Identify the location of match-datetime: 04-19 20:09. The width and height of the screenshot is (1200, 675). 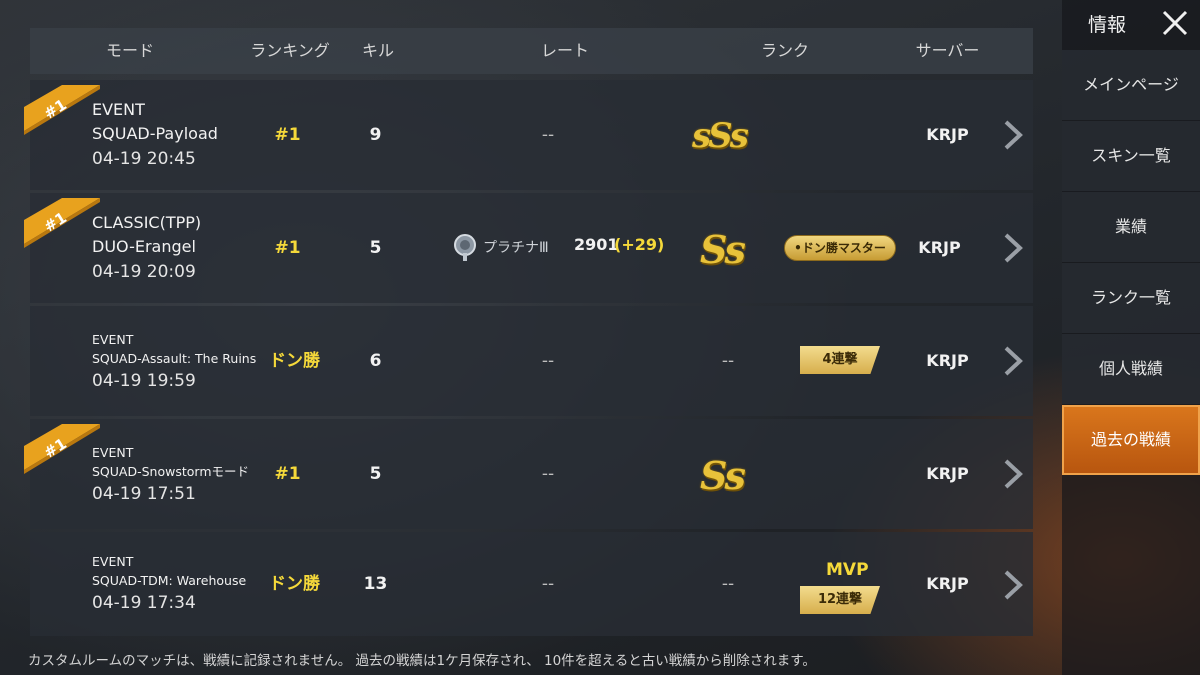
(144, 272).